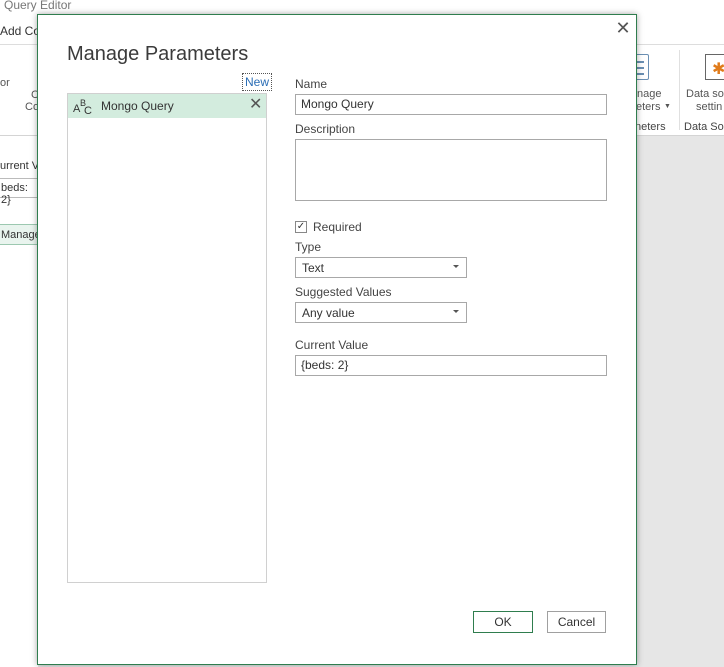  What do you see at coordinates (301, 227) in the screenshot?
I see `required-checkbox: ✓` at bounding box center [301, 227].